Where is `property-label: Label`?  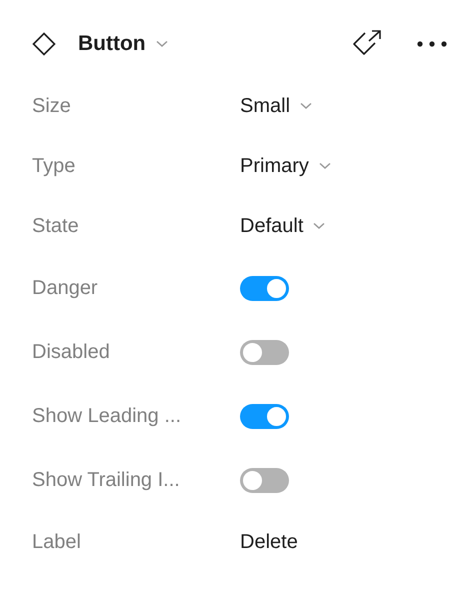
property-label: Label is located at coordinates (57, 542).